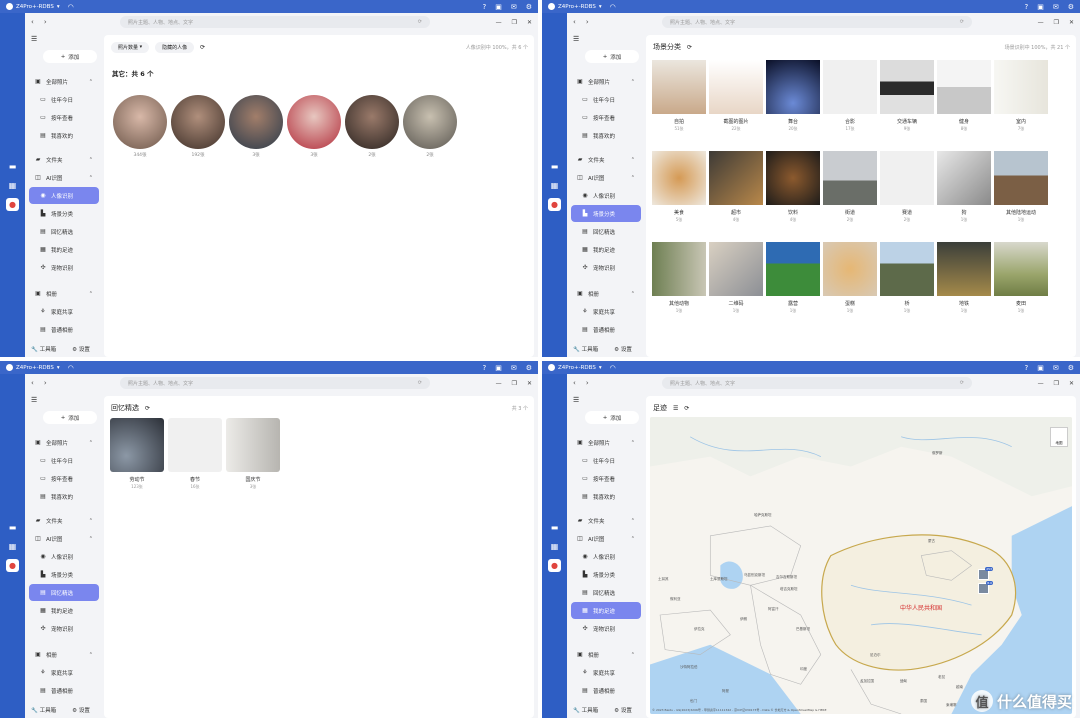 Image resolution: width=1080 pixels, height=720 pixels. I want to click on memory-card: 劳动节 123张, so click(137, 454).